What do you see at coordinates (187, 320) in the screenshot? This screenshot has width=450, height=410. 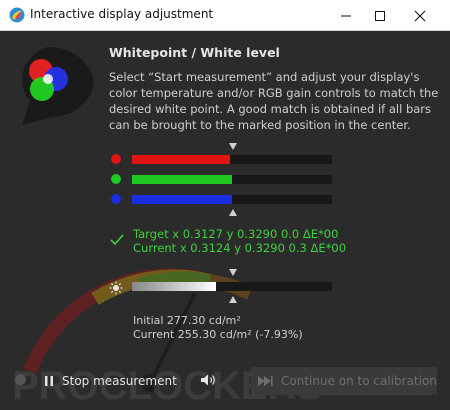 I see `initial-luminance: Initial 277.30 cd/m²` at bounding box center [187, 320].